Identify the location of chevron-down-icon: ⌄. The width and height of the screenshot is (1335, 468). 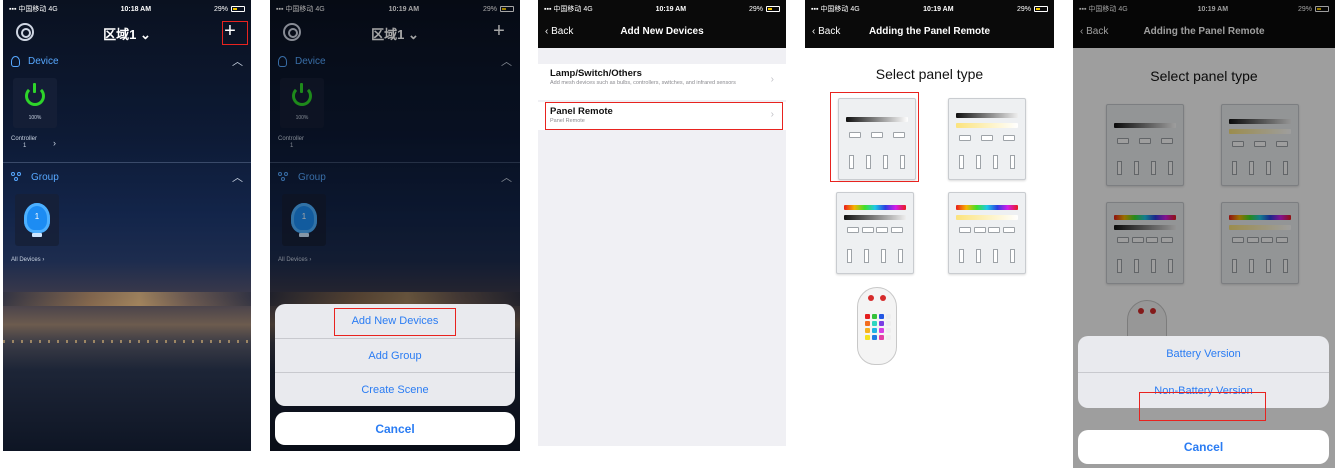
(145, 34).